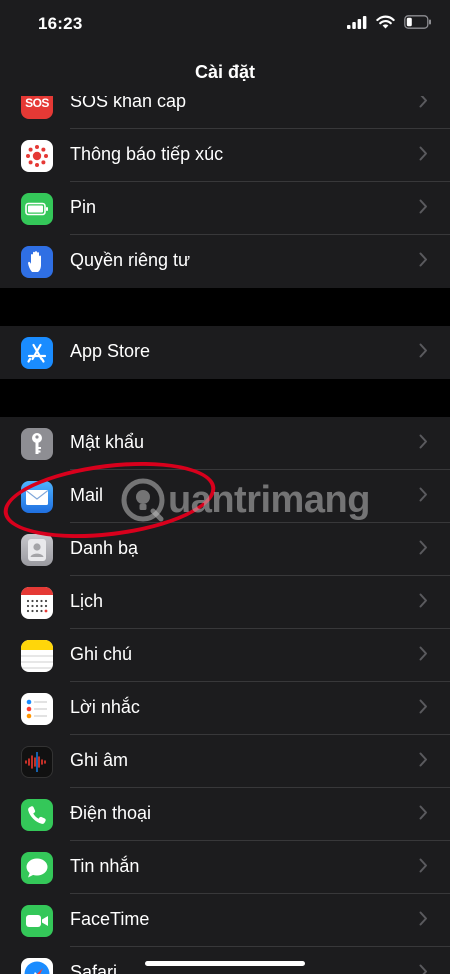 This screenshot has height=974, width=450. I want to click on status-icons, so click(389, 24).